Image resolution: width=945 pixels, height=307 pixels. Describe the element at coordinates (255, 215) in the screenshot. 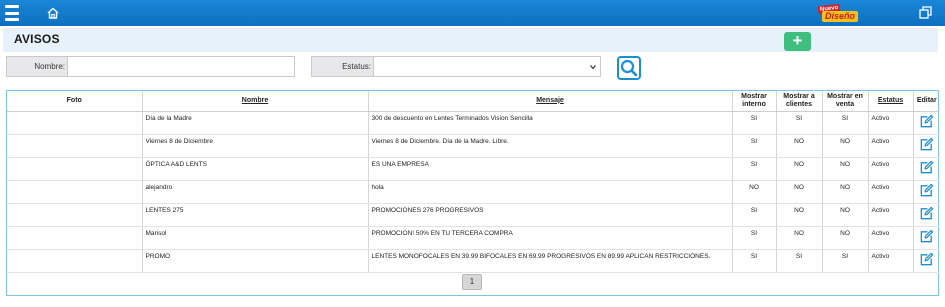

I see `nombre-cell: LENTES 275` at that location.